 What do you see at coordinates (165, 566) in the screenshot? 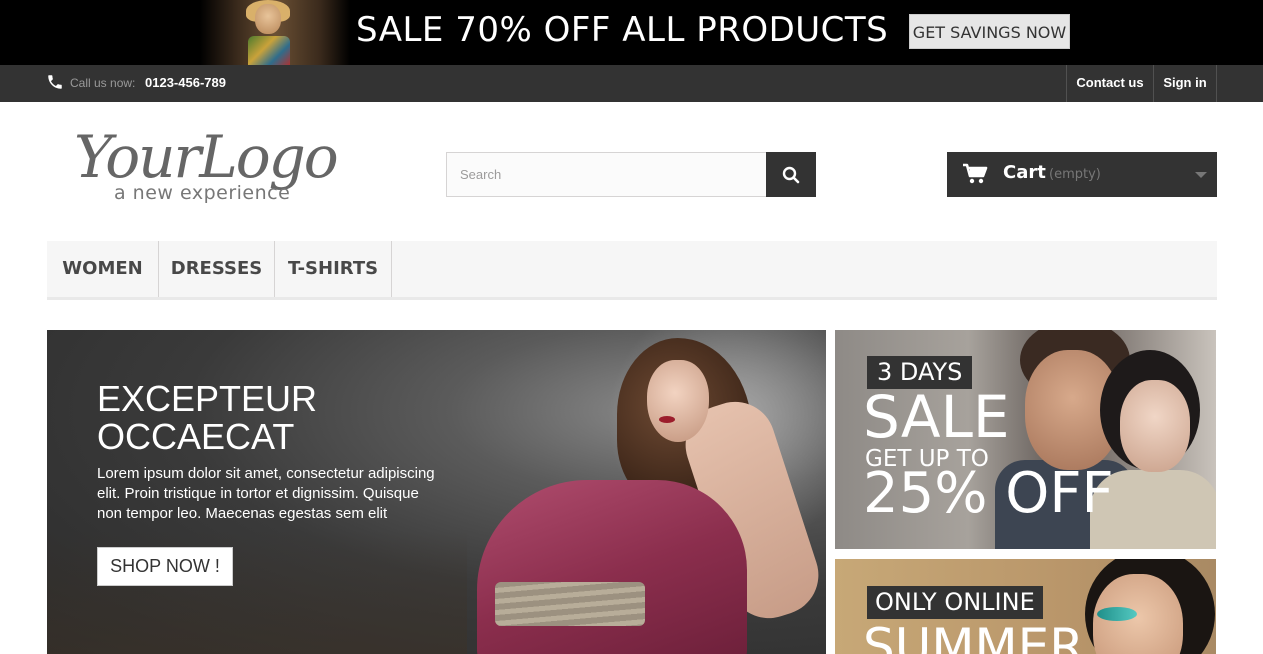
I see `shop-now-button: SHOP NOW !` at bounding box center [165, 566].